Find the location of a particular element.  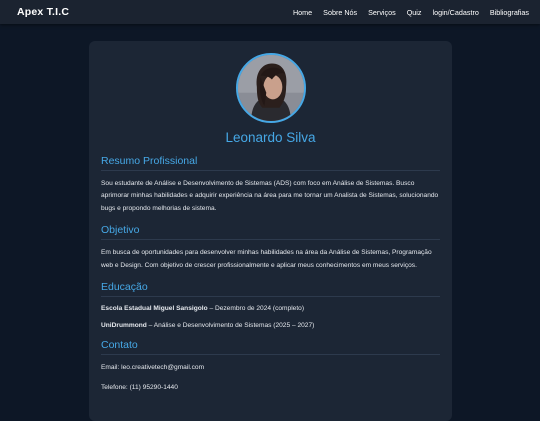

contact-email: Email: leo.creativetech@gmail.com is located at coordinates (153, 368).